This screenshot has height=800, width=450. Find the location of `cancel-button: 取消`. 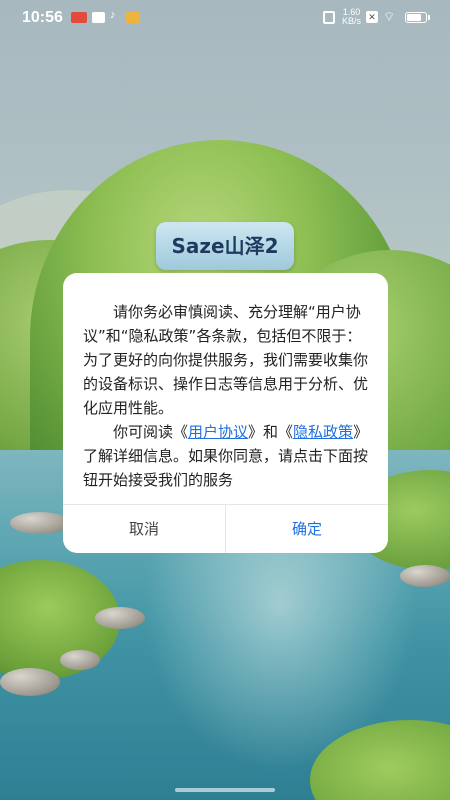

cancel-button: 取消 is located at coordinates (144, 529).